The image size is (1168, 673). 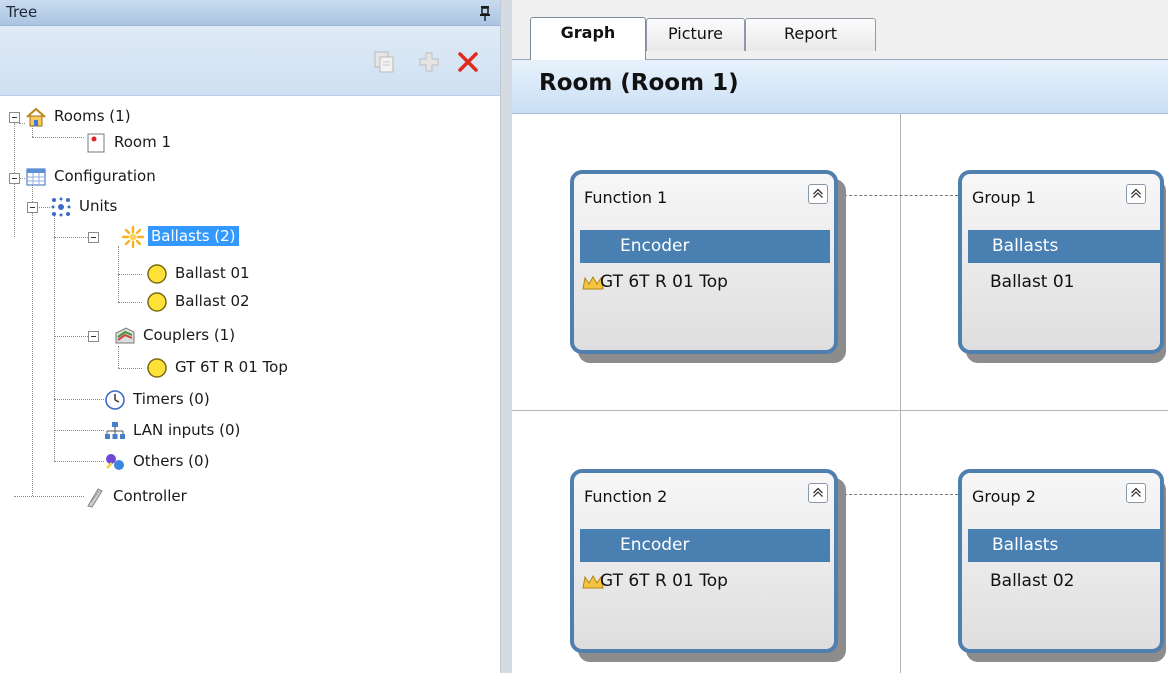 I want to click on tree-node-label: Couplers (1), so click(x=189, y=335).